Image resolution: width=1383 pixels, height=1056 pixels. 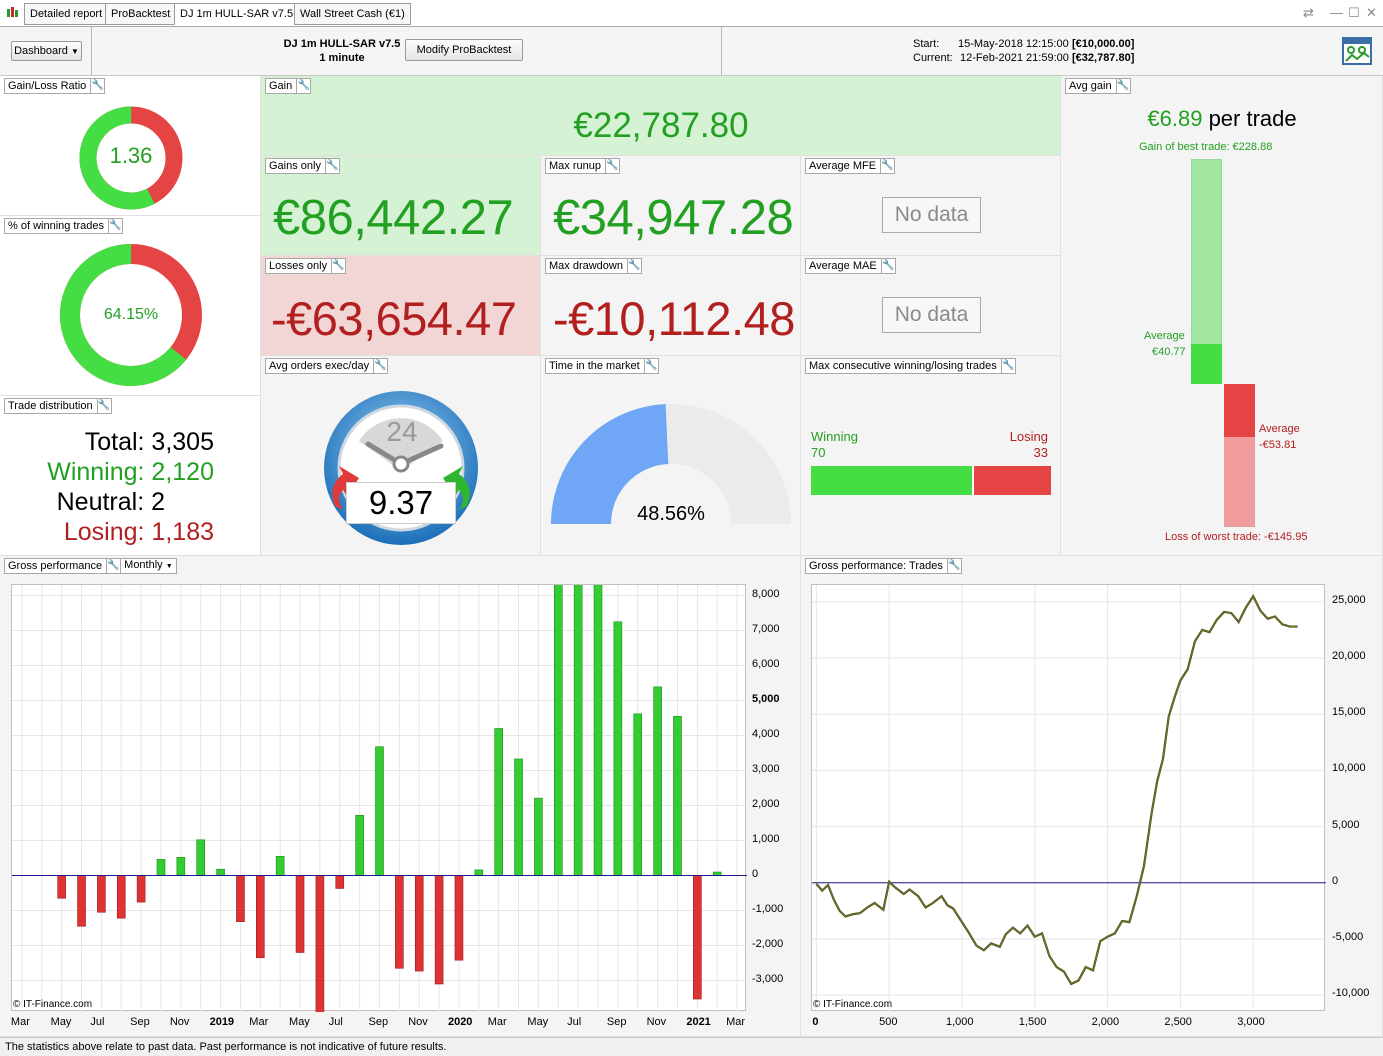 I want to click on panel-label: Gain 🔧, so click(x=288, y=86).